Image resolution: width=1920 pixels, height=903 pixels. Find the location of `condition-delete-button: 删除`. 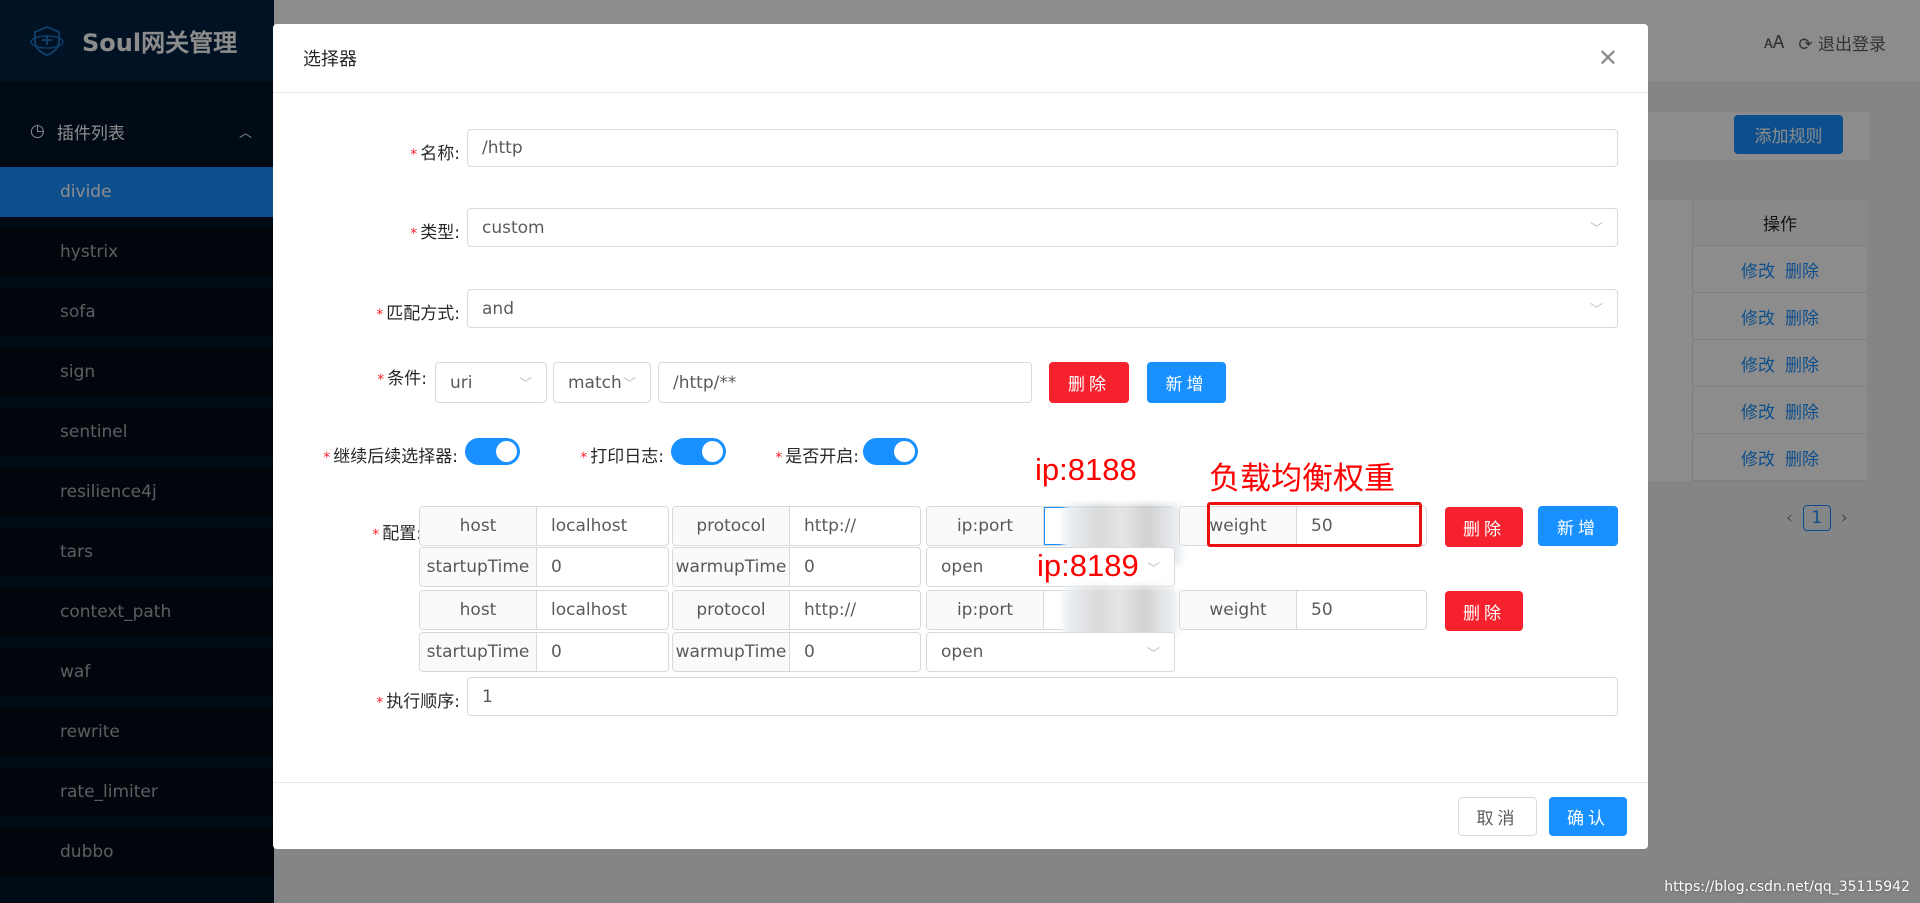

condition-delete-button: 删除 is located at coordinates (1089, 382).